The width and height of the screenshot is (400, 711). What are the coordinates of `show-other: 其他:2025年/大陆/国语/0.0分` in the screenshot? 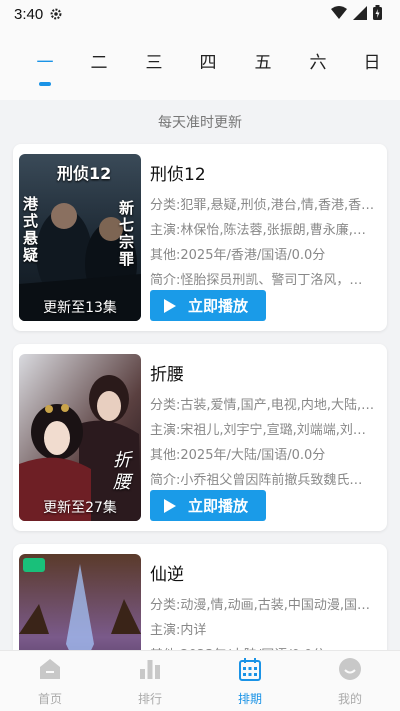 It's located at (238, 455).